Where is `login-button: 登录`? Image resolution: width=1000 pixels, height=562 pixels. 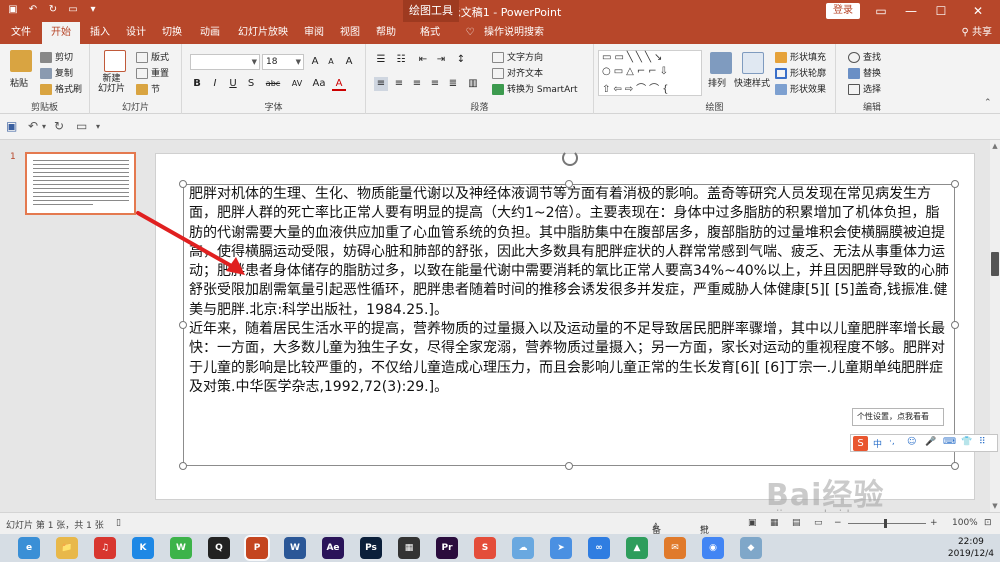 login-button: 登录 is located at coordinates (843, 11).